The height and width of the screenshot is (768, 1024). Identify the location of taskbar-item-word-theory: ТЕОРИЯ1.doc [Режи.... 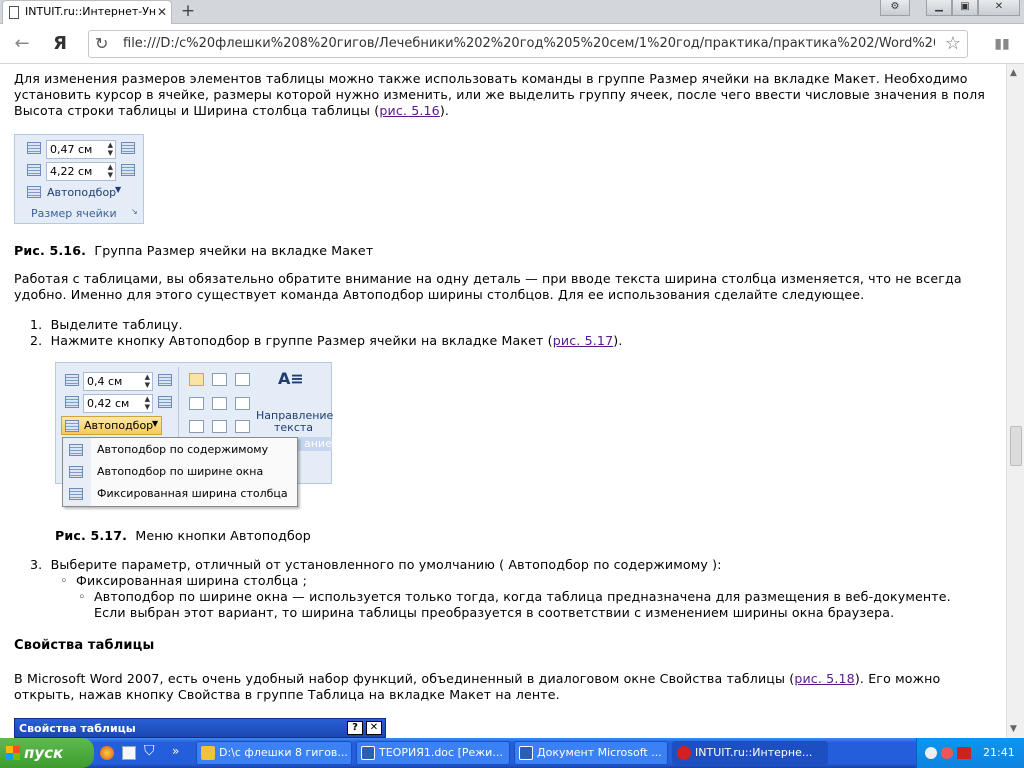
(433, 753).